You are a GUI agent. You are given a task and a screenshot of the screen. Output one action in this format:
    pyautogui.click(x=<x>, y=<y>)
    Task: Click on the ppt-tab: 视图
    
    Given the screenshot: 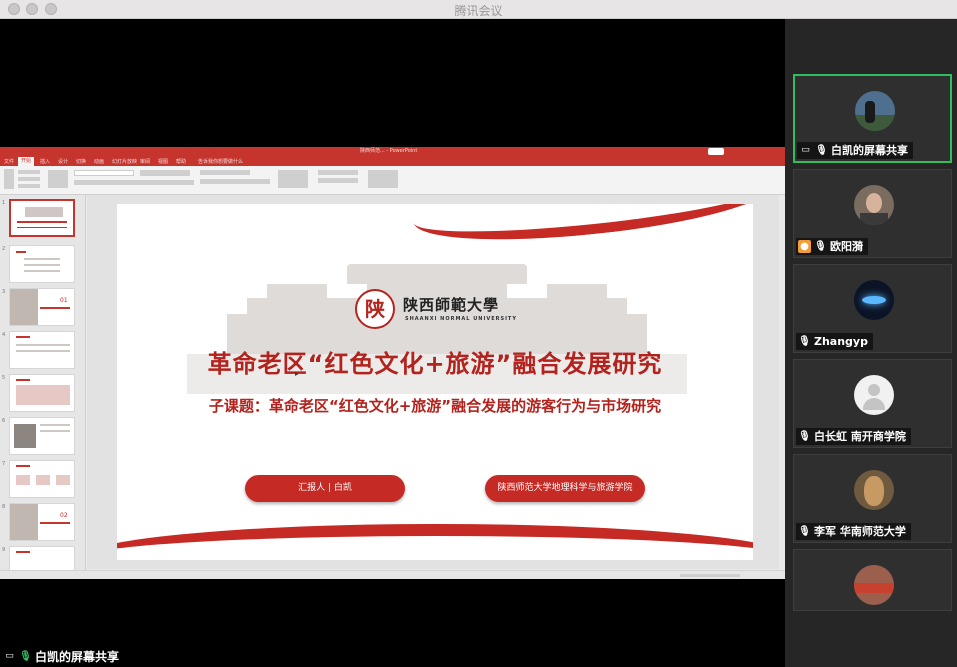 What is the action you would take?
    pyautogui.click(x=163, y=161)
    